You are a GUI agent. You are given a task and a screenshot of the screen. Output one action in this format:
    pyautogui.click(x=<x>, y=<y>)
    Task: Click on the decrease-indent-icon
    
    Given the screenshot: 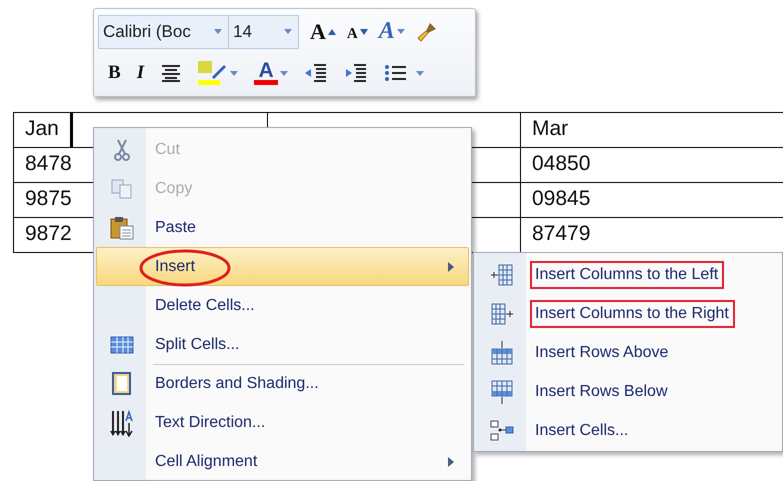 What is the action you would take?
    pyautogui.click(x=316, y=73)
    